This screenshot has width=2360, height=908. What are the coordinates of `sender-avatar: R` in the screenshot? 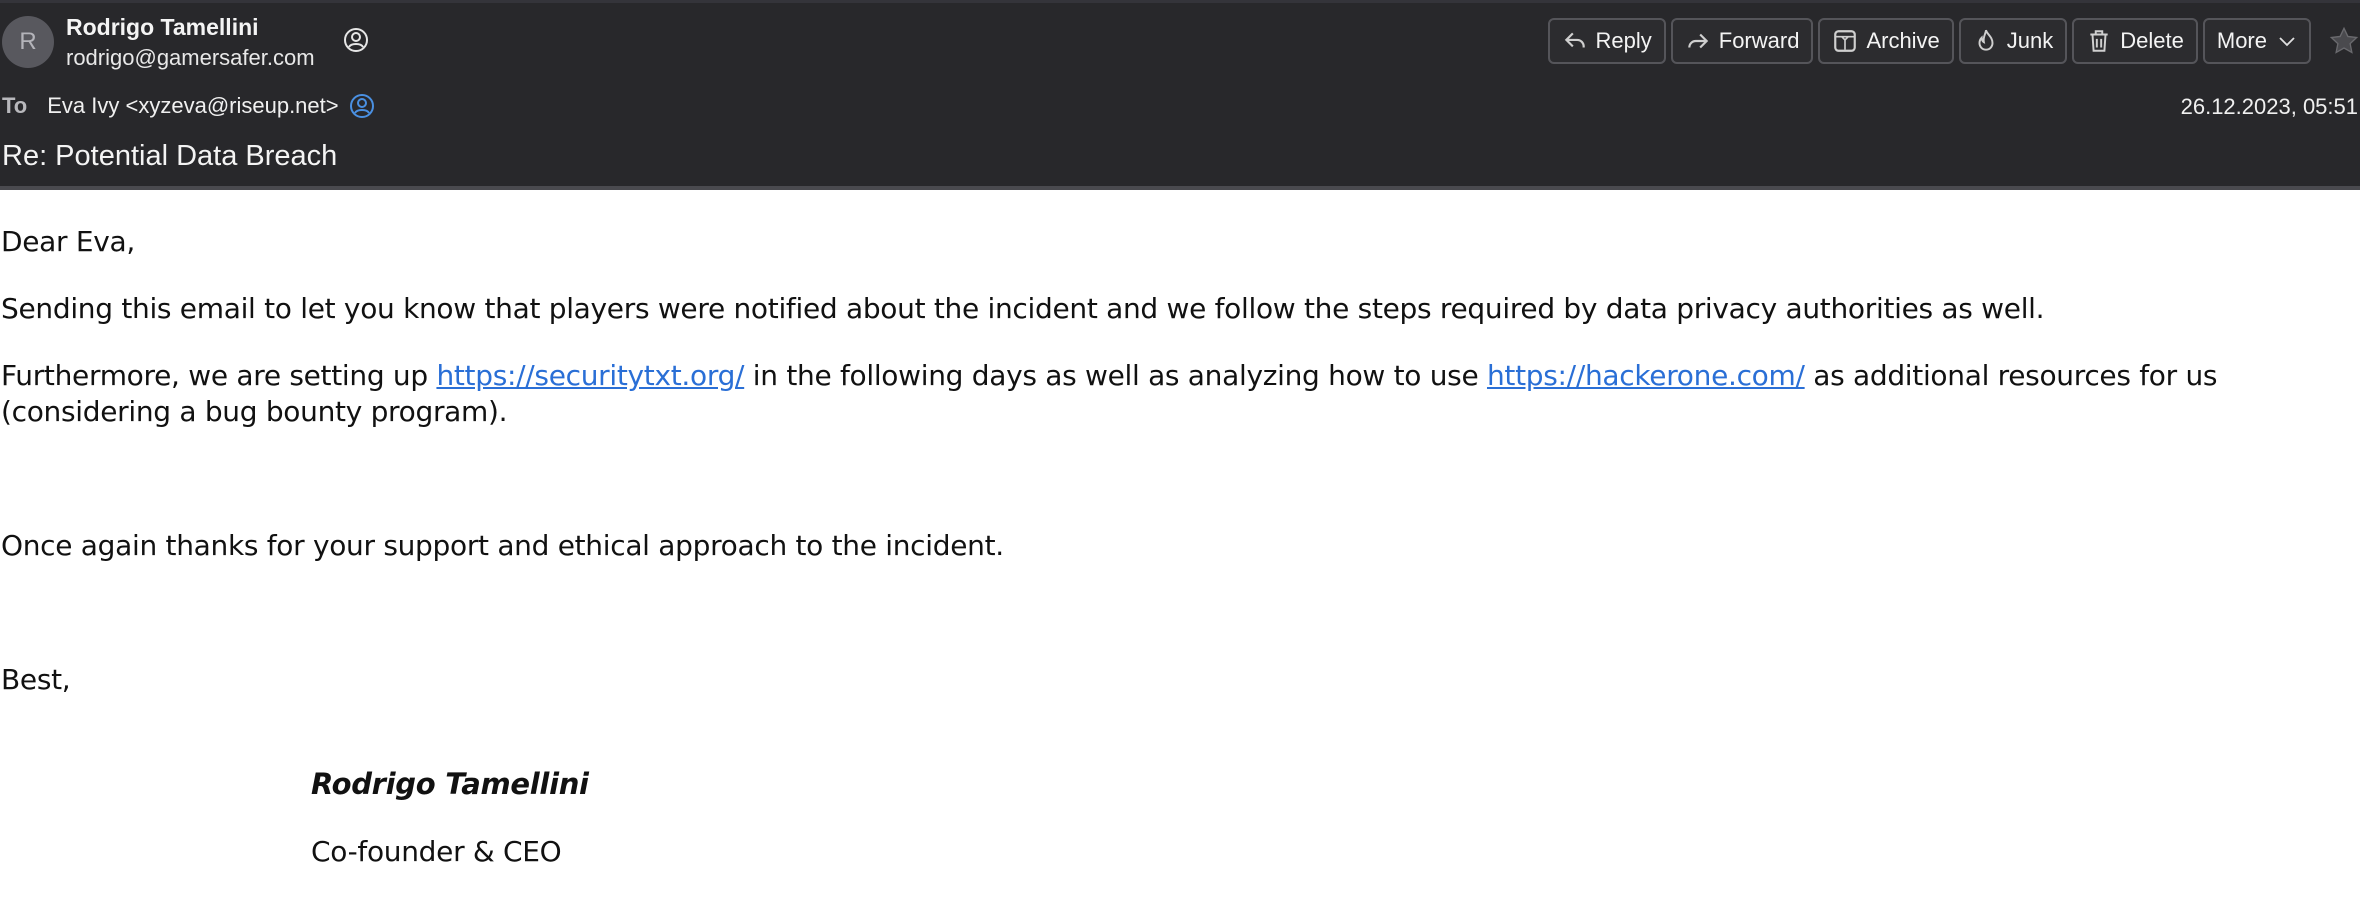 It's located at (28, 42).